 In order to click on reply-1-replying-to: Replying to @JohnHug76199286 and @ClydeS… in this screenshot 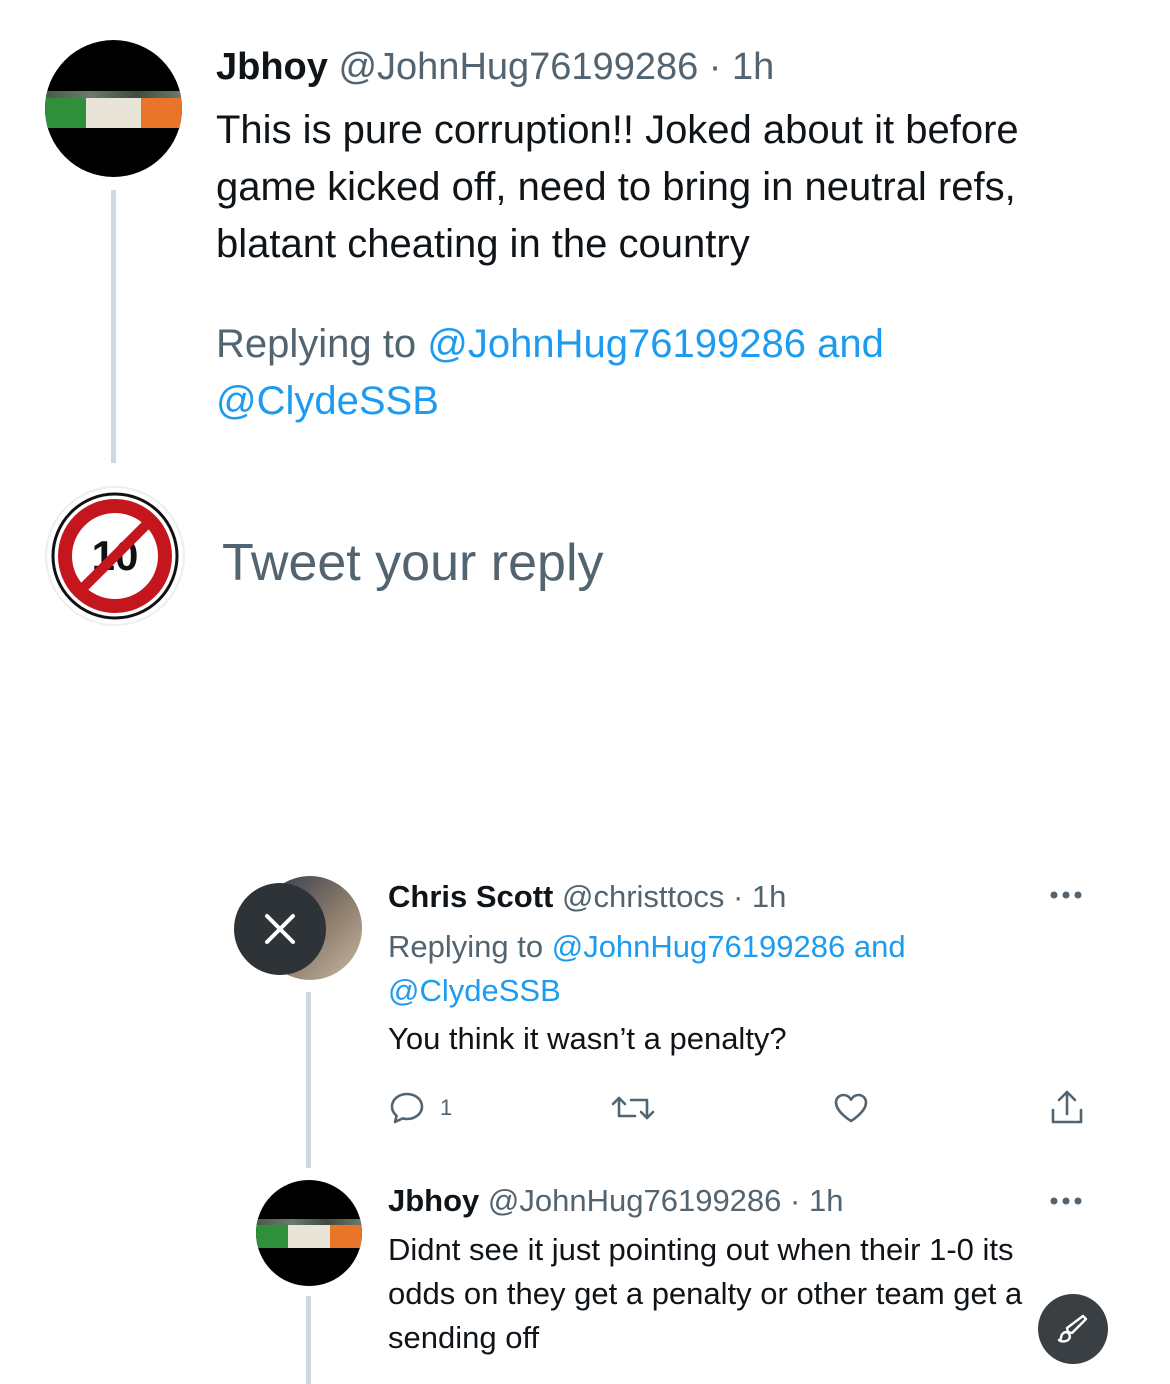, I will do `click(713, 969)`.